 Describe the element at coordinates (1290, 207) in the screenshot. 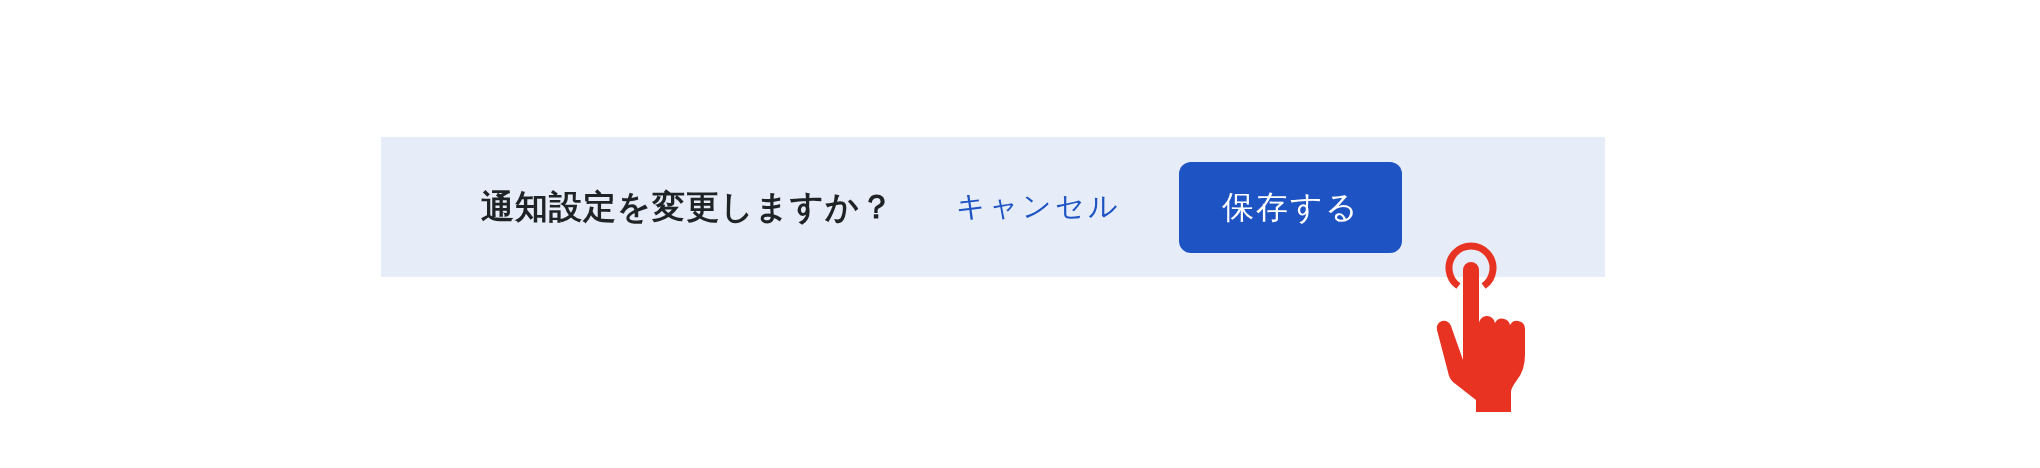

I see `save-button: 保存する` at that location.